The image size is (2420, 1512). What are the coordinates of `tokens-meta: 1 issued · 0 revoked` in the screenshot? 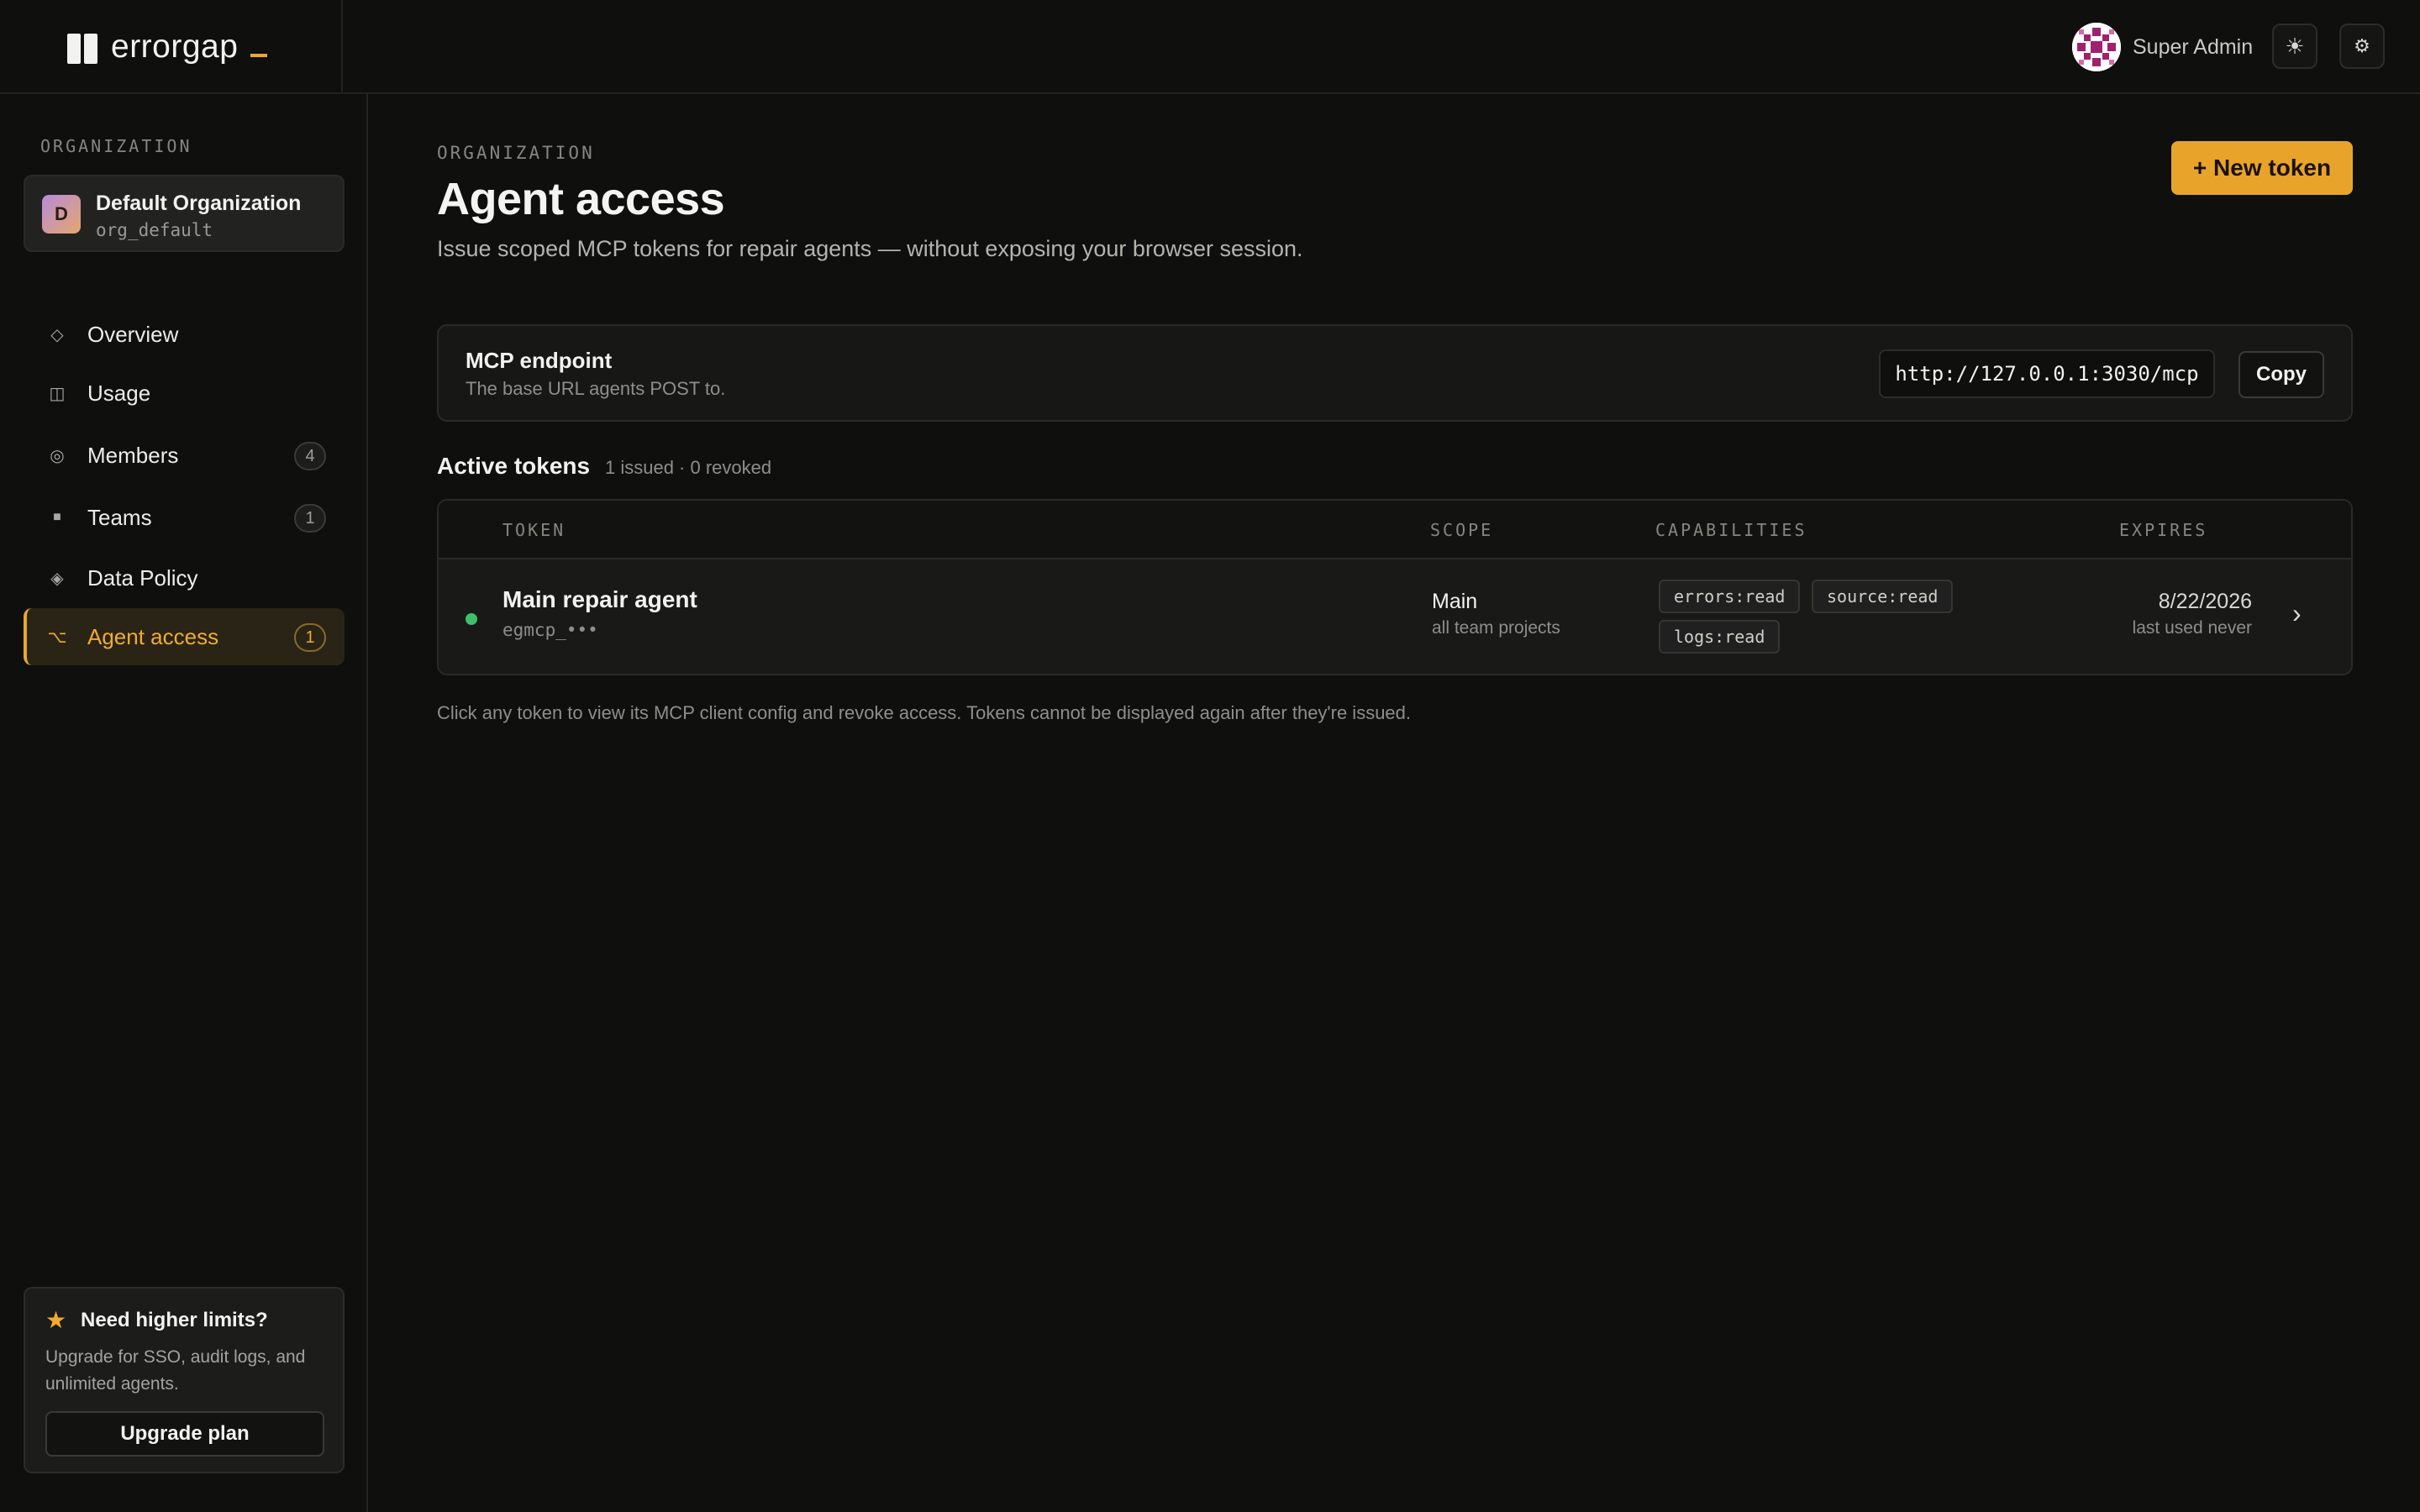 It's located at (688, 467).